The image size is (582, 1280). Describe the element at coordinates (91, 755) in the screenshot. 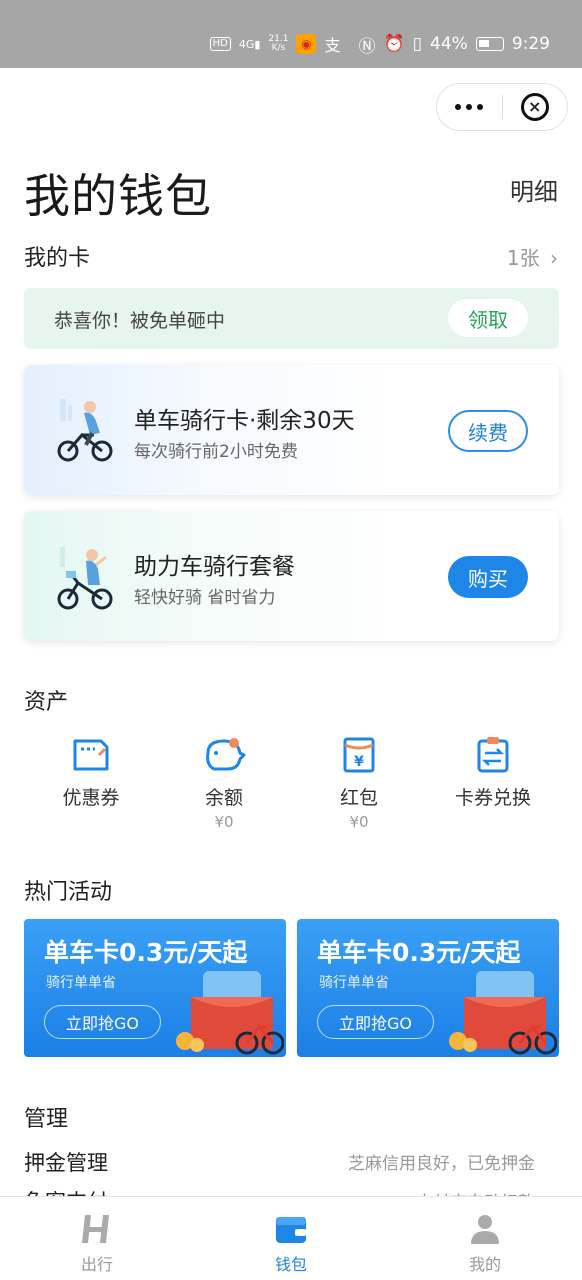

I see `coupon-icon` at that location.